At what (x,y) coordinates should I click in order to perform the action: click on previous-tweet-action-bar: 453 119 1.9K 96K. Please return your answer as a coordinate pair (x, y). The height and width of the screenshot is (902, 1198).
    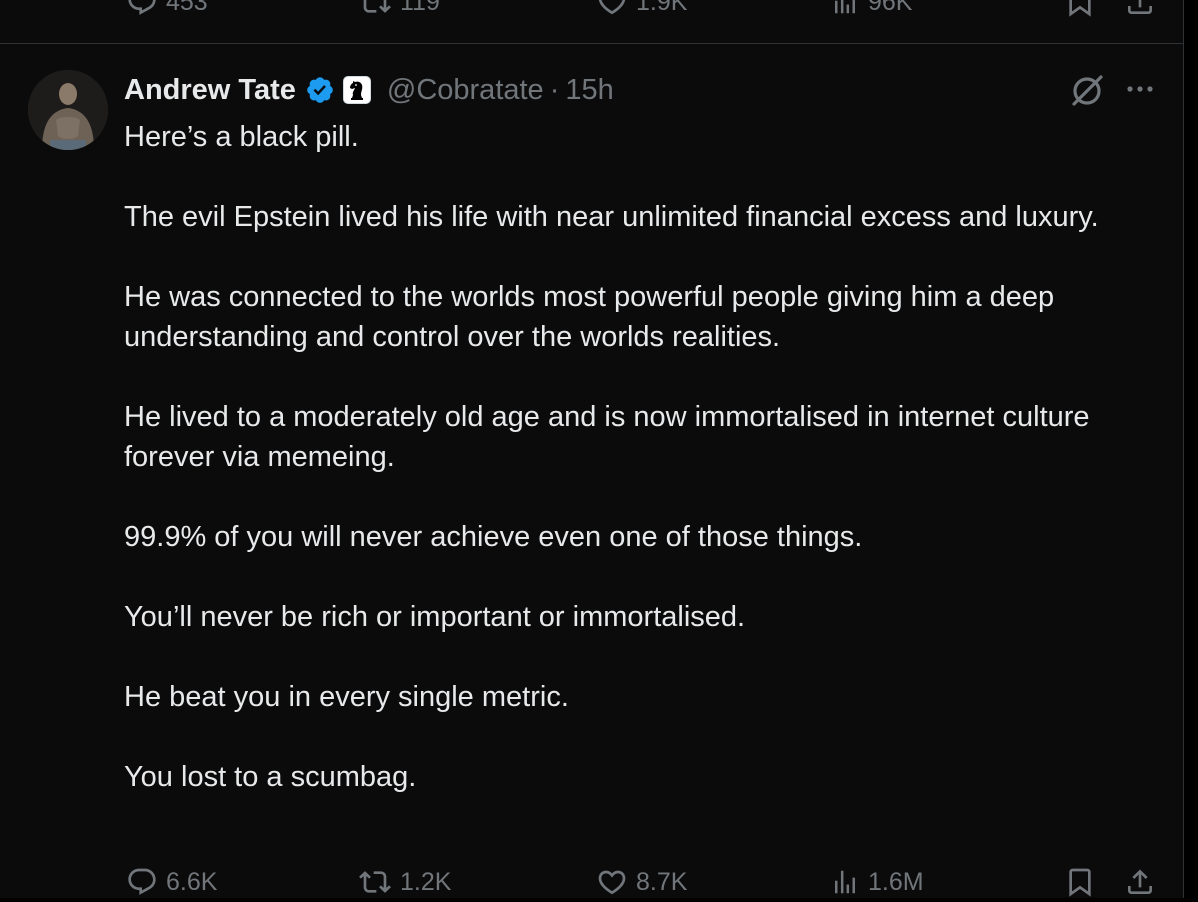
    Looking at the image, I should click on (591, 11).